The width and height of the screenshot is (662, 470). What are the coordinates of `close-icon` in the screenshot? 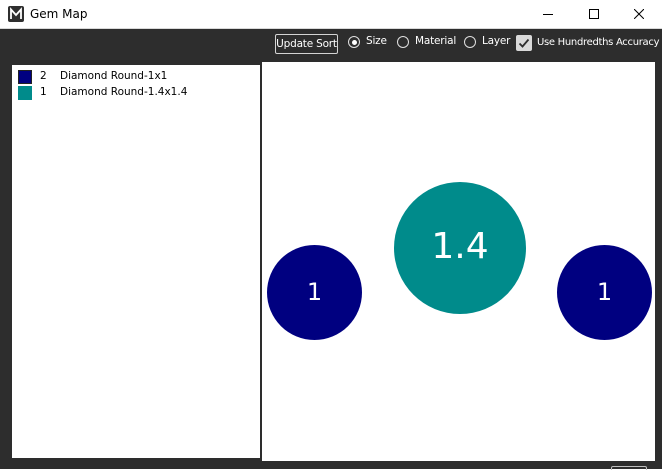 It's located at (639, 14).